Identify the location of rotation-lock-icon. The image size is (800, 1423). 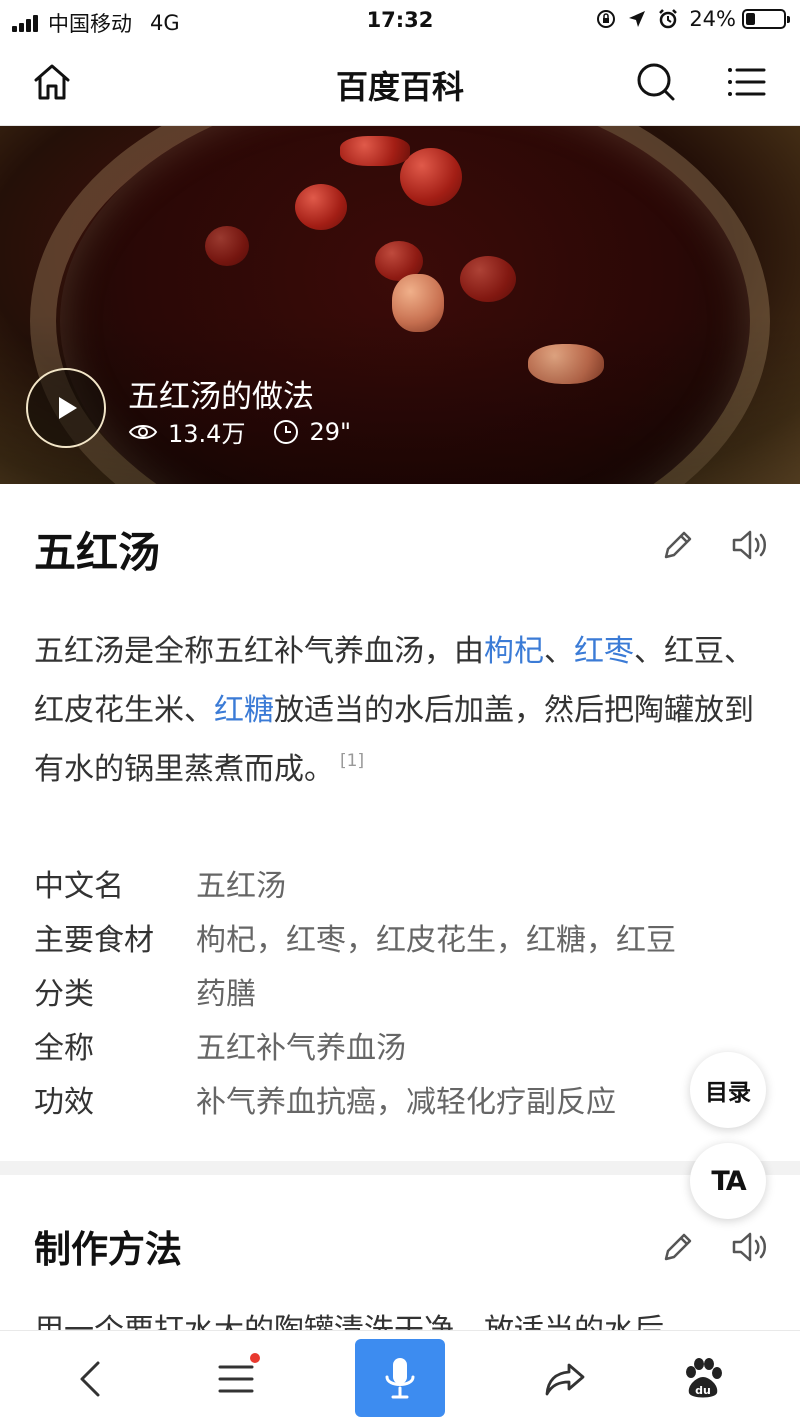
(606, 19).